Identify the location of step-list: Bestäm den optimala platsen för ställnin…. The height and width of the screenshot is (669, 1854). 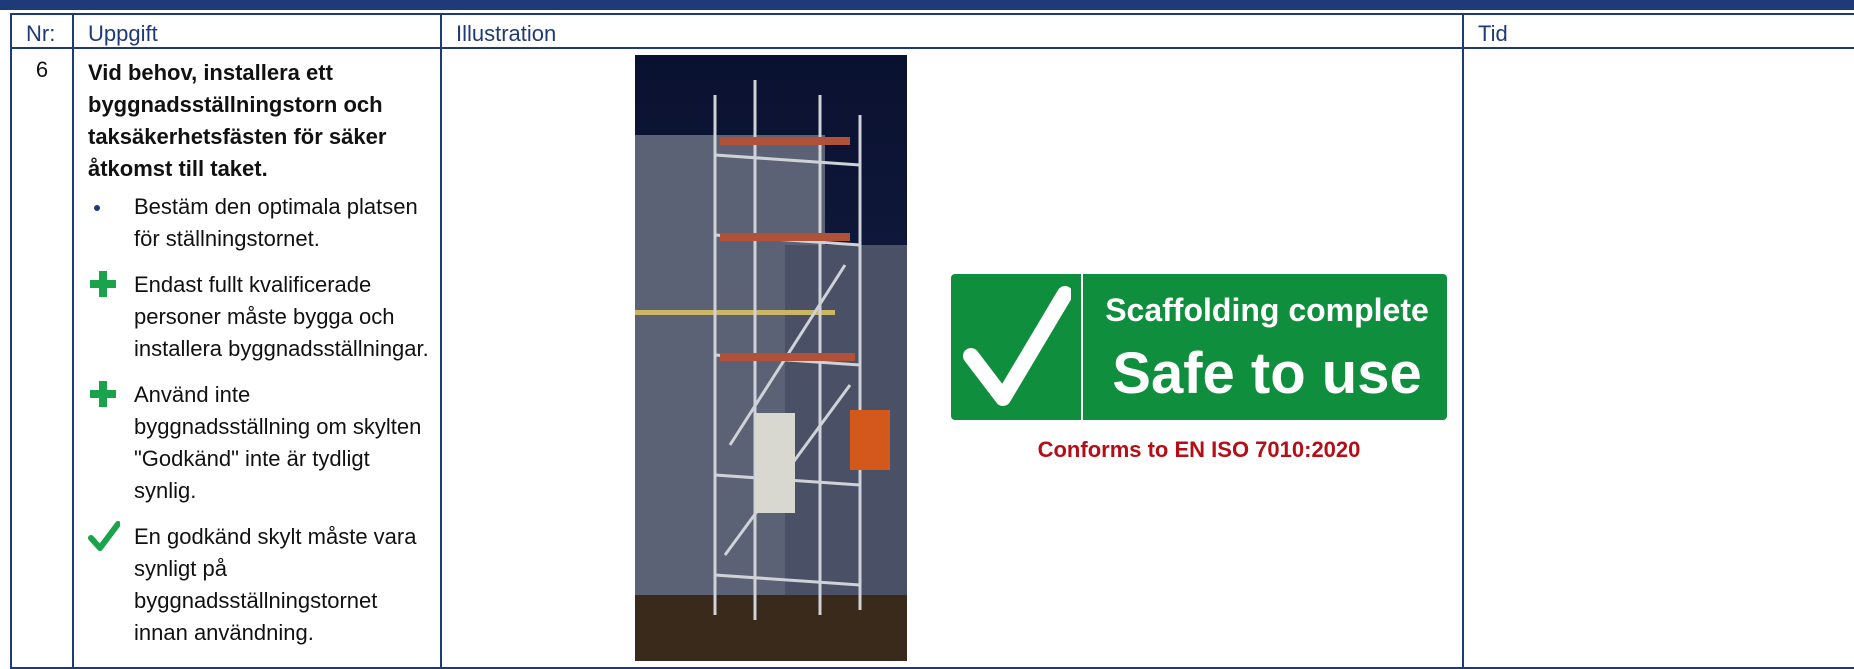
(259, 420).